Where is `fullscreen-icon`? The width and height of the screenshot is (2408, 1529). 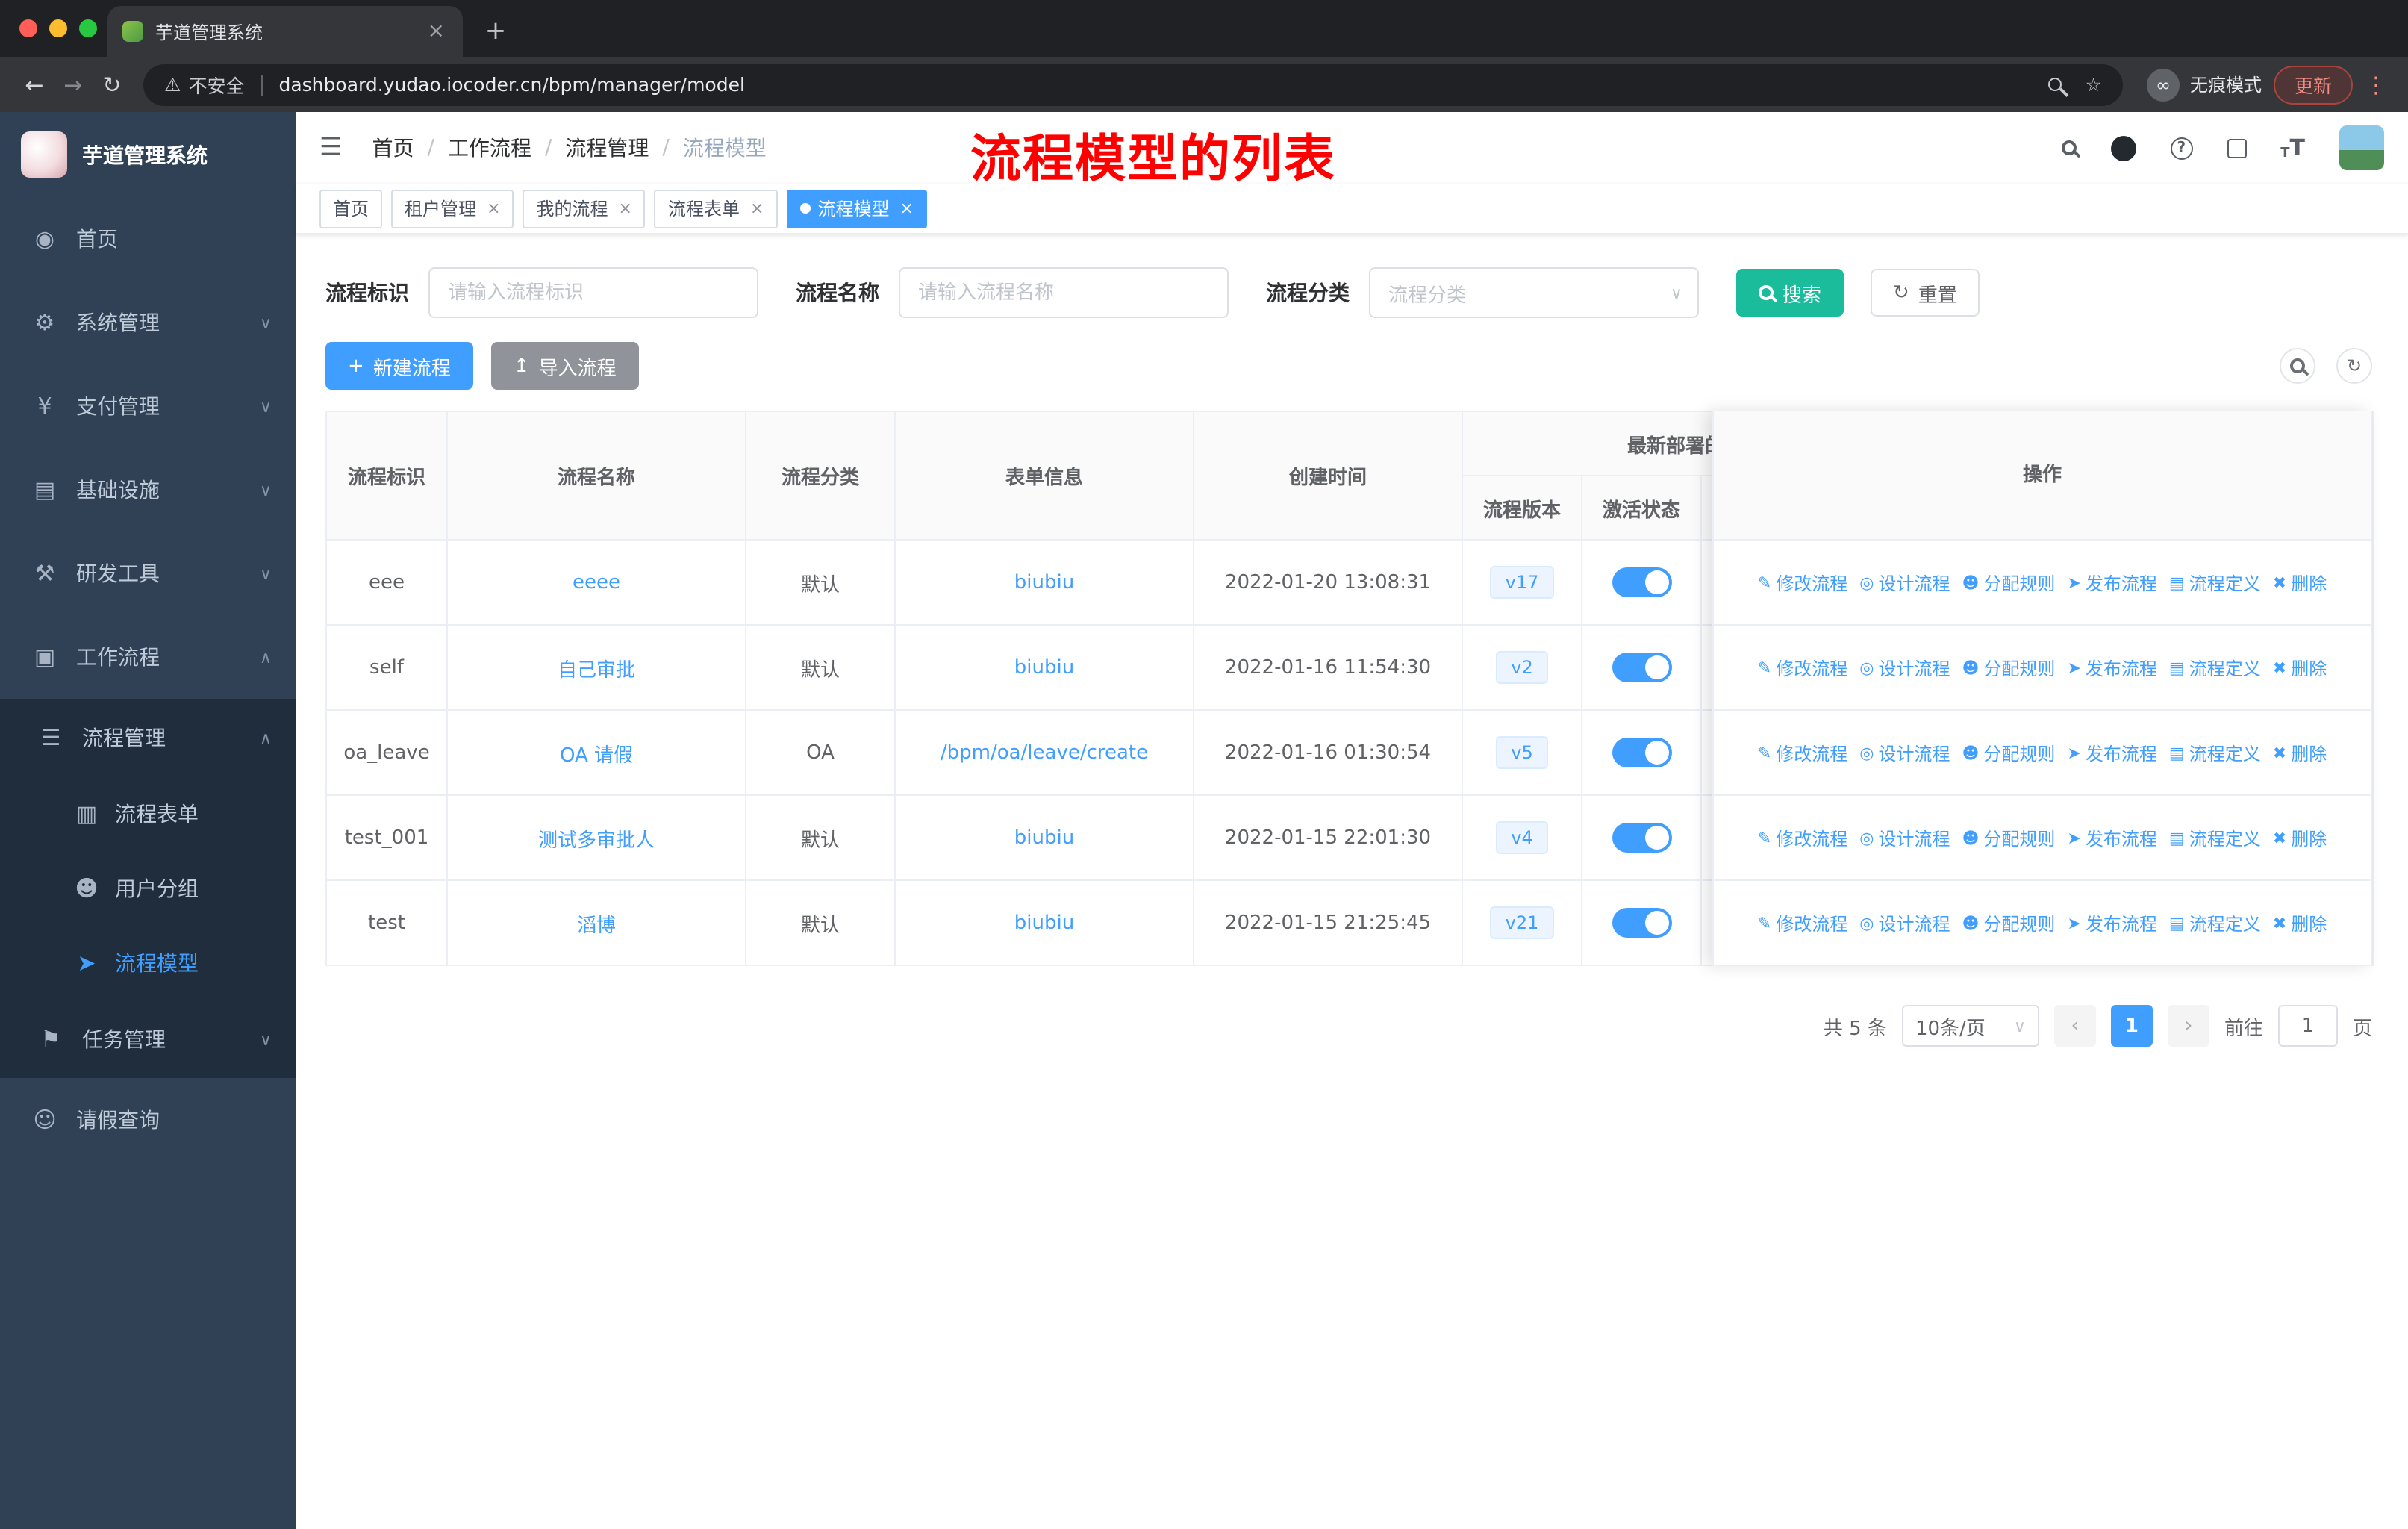 fullscreen-icon is located at coordinates (2237, 148).